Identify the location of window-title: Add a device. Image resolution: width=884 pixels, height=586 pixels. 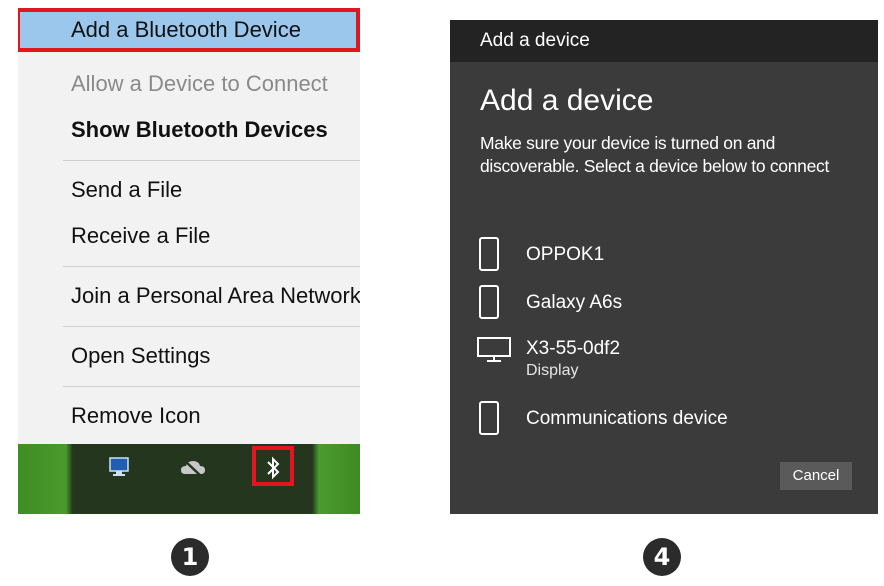
(664, 41).